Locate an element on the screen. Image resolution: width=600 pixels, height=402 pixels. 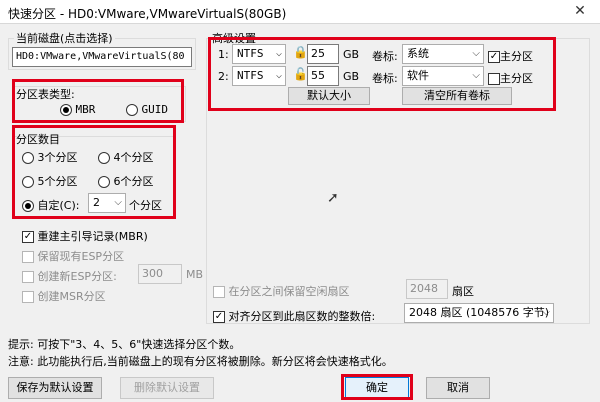
esp-size-input: 300 is located at coordinates (160, 274).